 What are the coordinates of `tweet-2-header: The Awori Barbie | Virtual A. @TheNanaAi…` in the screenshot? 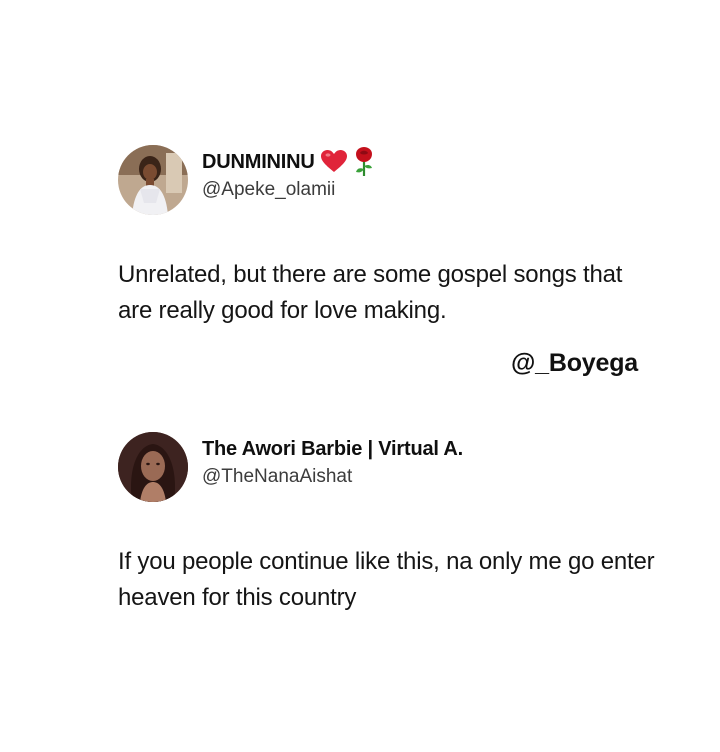 It's located at (388, 468).